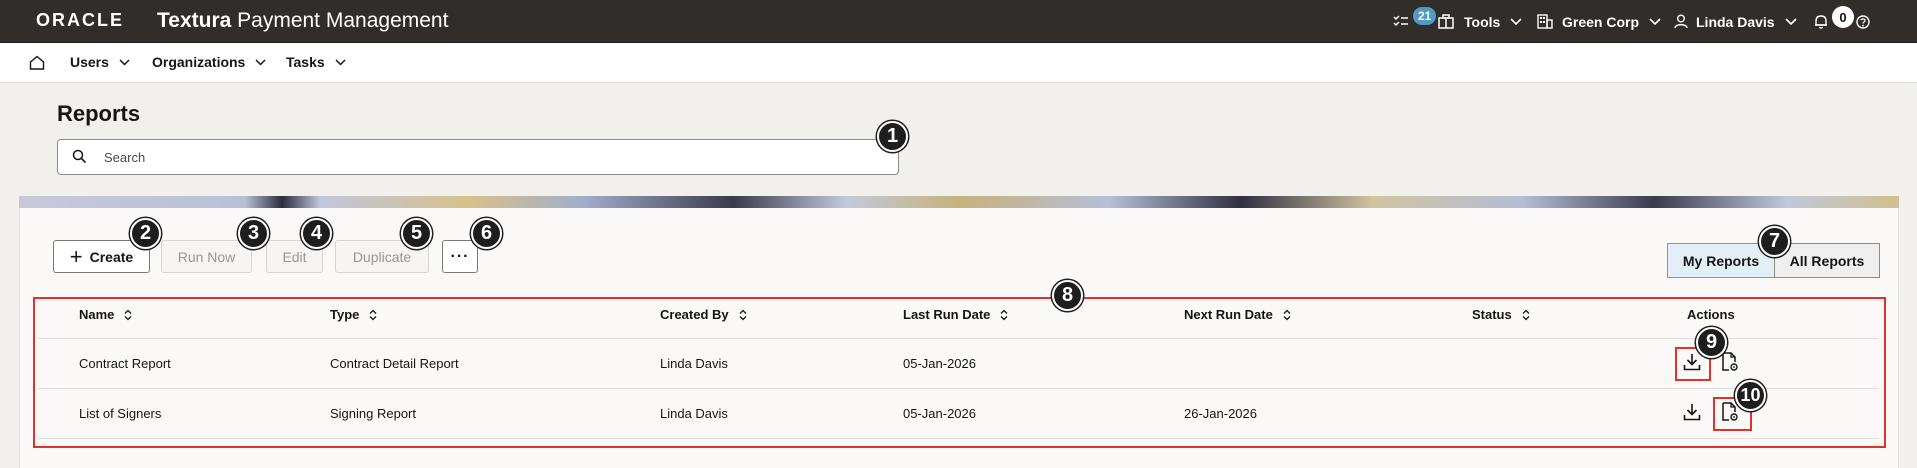 Image resolution: width=1917 pixels, height=468 pixels. I want to click on callout-7: 7, so click(1774, 241).